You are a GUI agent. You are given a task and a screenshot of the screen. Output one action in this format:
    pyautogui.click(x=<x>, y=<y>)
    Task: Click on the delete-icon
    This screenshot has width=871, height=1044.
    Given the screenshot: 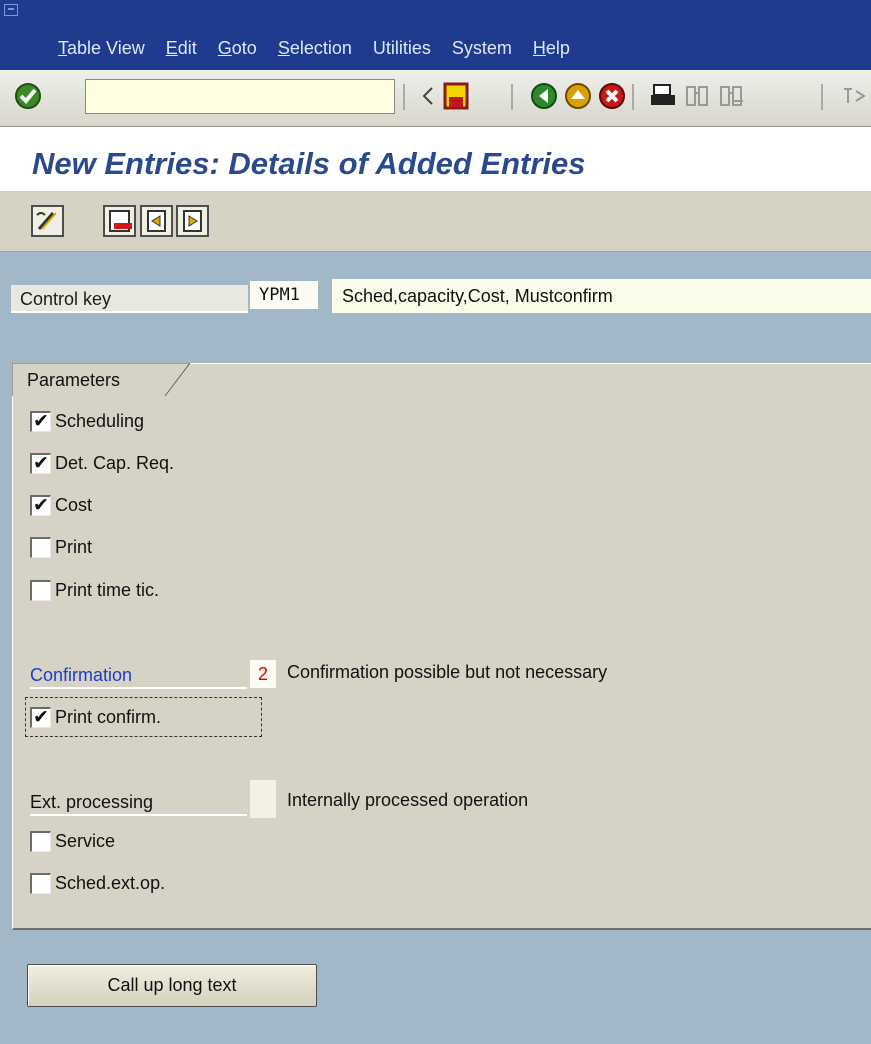 What is the action you would take?
    pyautogui.click(x=120, y=221)
    